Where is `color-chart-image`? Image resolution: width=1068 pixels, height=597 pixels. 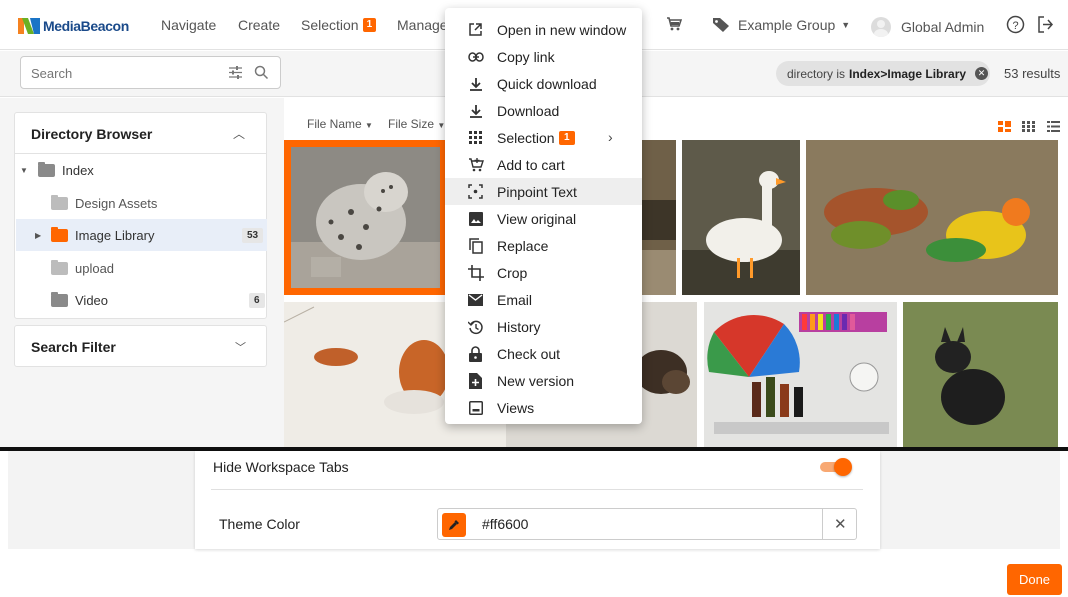
color-chart-image is located at coordinates (800, 375).